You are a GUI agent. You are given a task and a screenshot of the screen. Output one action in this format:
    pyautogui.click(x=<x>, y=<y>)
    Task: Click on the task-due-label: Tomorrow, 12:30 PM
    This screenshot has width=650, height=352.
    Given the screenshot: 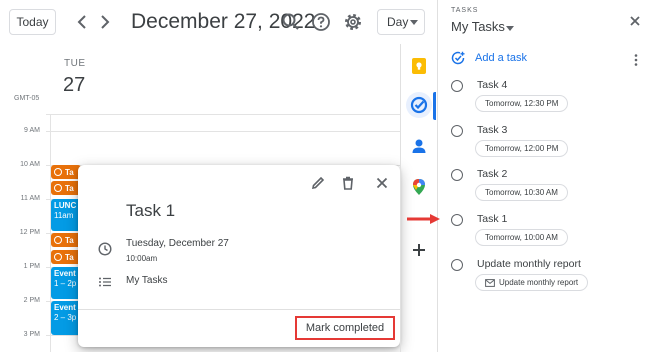 What is the action you would take?
    pyautogui.click(x=522, y=103)
    